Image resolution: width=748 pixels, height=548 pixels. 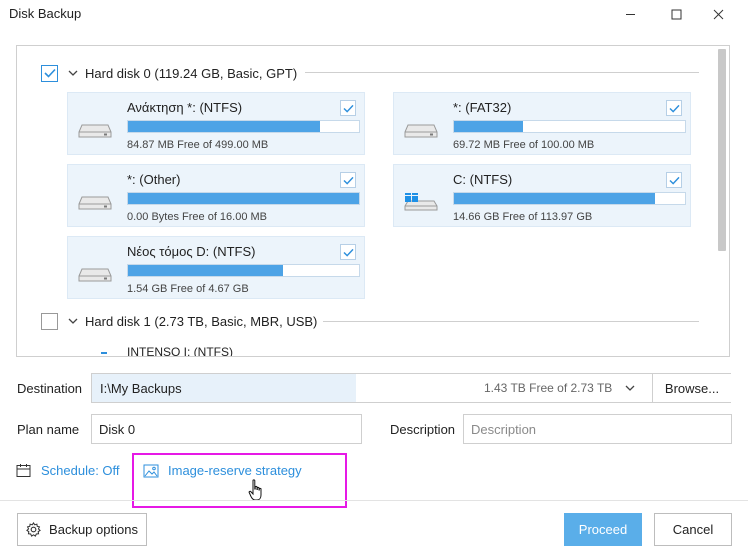 What do you see at coordinates (188, 289) in the screenshot?
I see `partition-free-space: 1.54 GB Free of 4.67 GB` at bounding box center [188, 289].